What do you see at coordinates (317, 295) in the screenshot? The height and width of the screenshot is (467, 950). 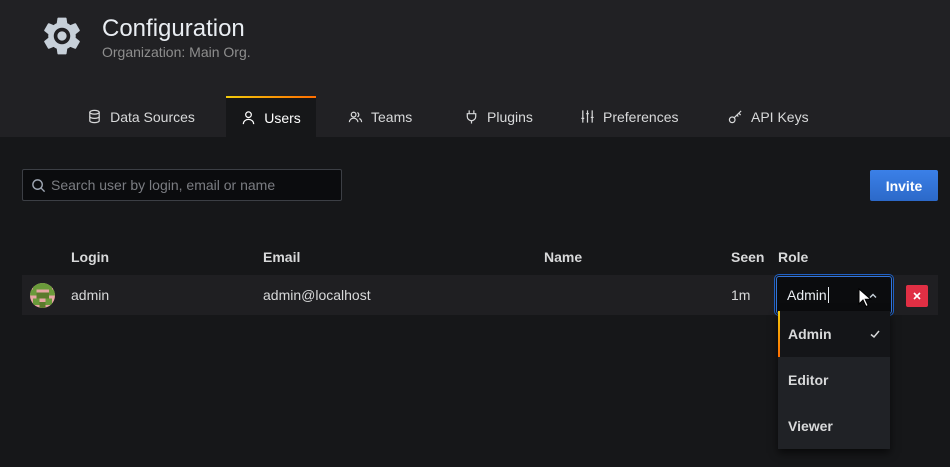 I see `cell-email: admin@localhost` at bounding box center [317, 295].